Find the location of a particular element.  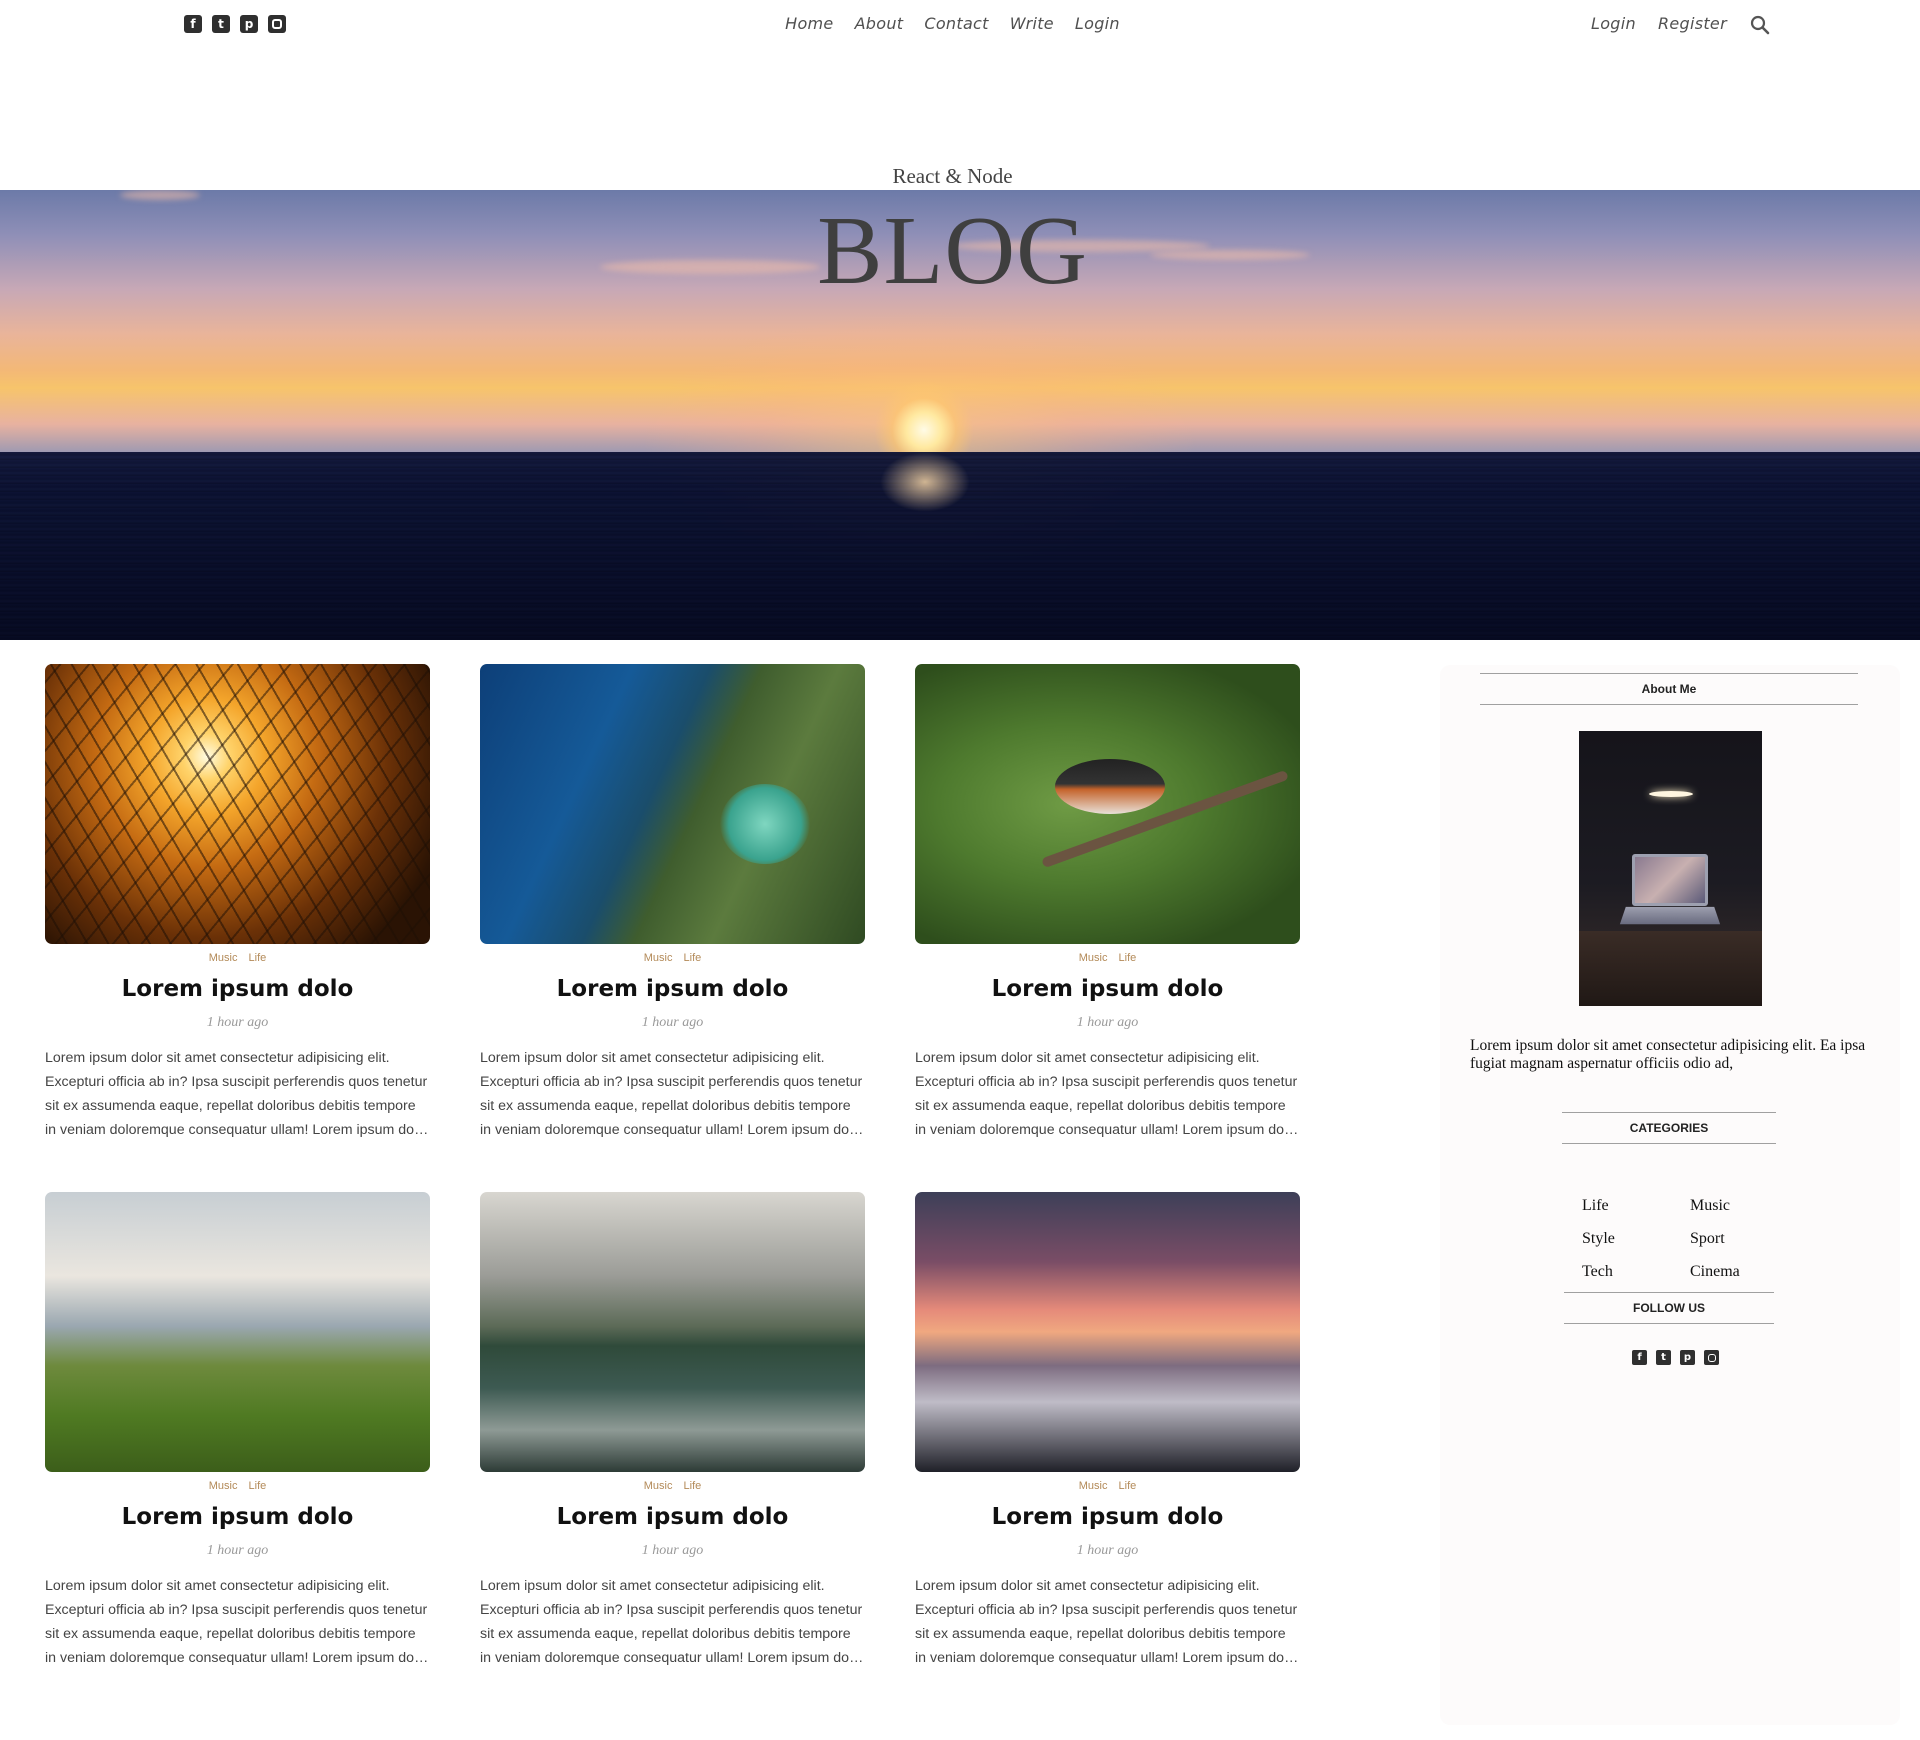

about-me-title: About Me is located at coordinates (1669, 689).